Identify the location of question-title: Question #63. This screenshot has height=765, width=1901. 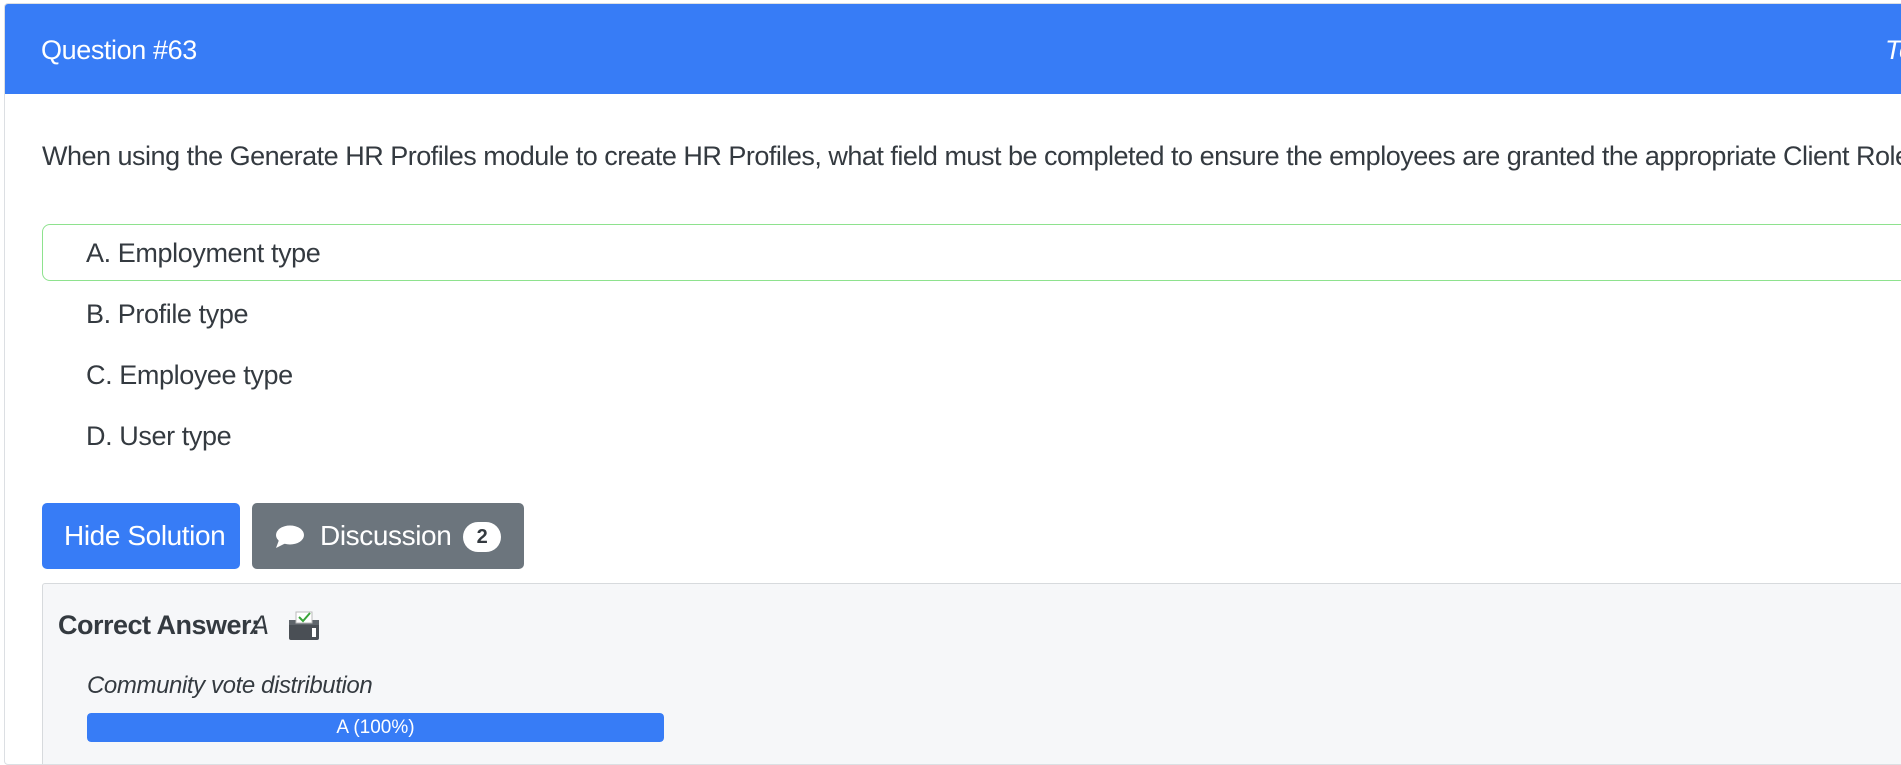
(119, 50).